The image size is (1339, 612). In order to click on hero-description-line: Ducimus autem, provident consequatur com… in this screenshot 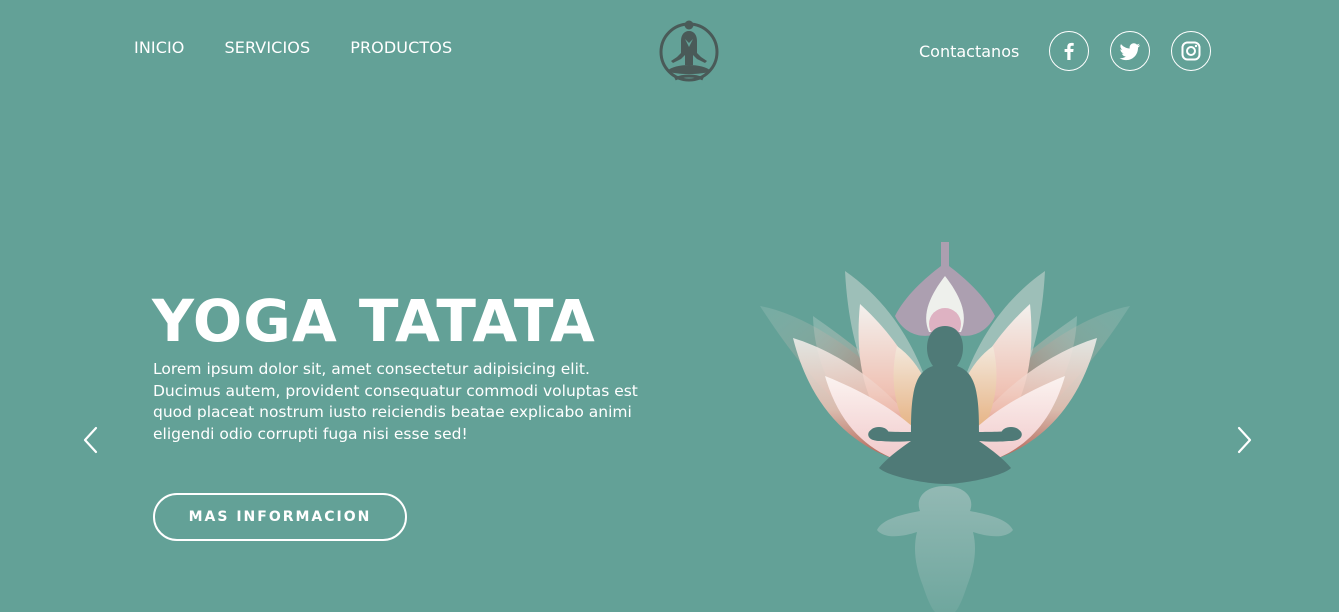, I will do `click(395, 390)`.